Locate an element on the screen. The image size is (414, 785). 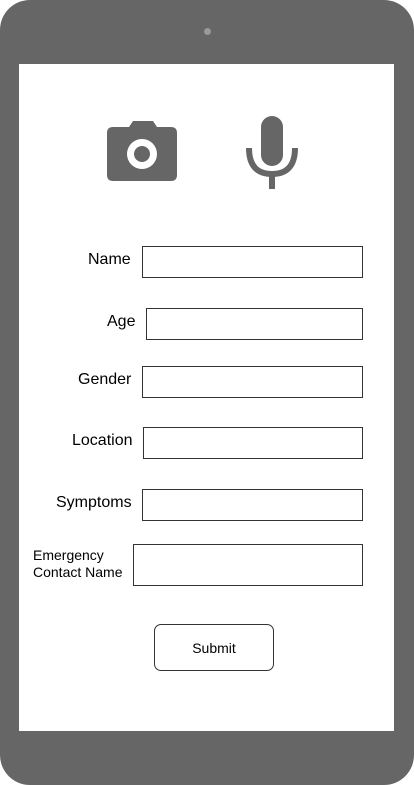
name-label: Name is located at coordinates (109, 259).